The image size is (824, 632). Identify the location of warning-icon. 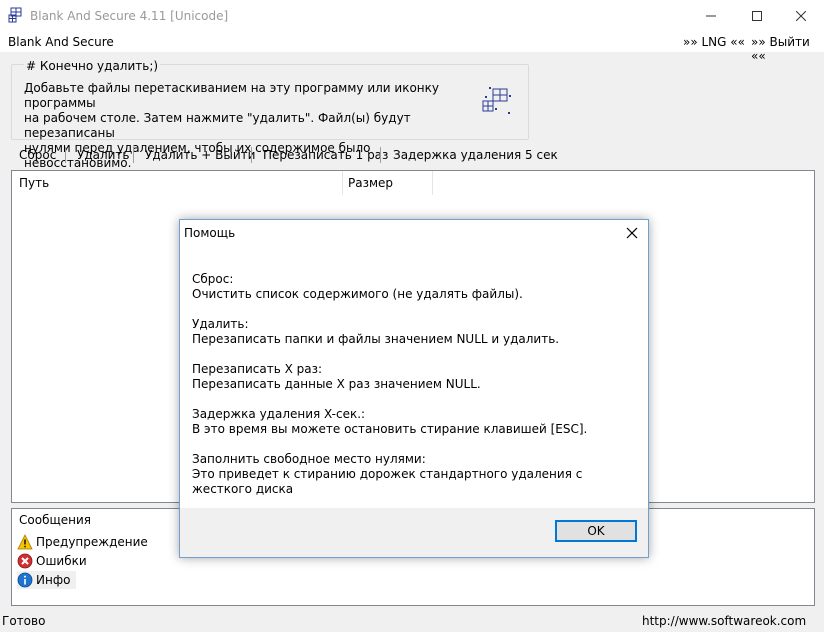
(25, 542).